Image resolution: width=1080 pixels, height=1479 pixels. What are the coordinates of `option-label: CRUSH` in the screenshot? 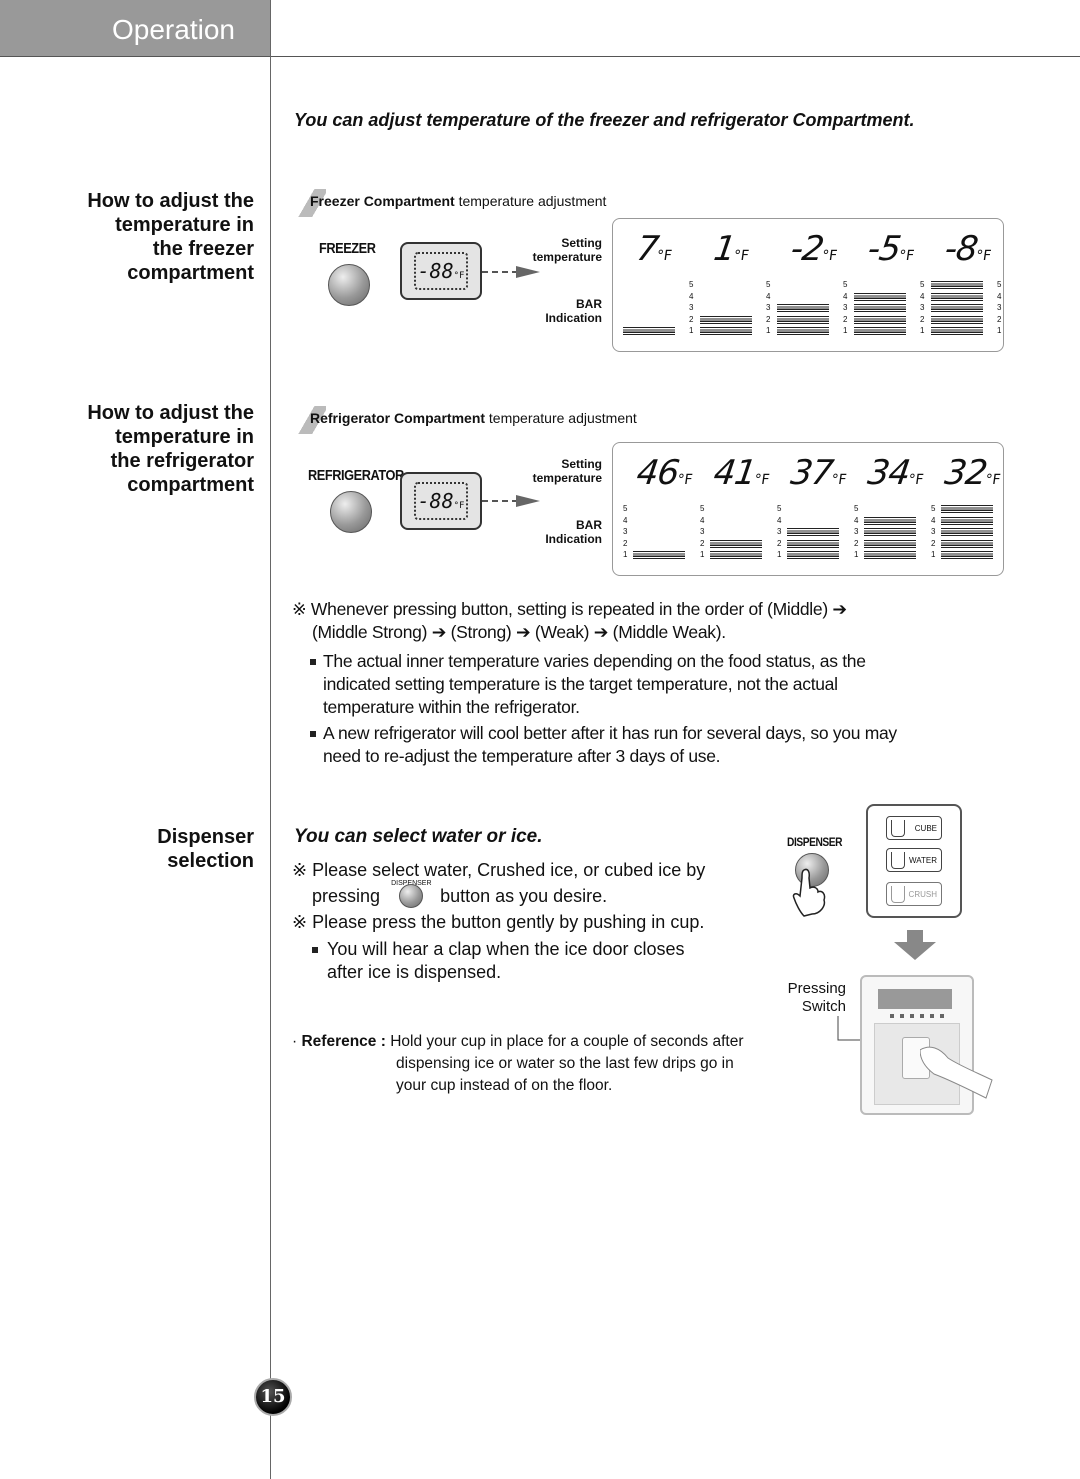 It's located at (922, 894).